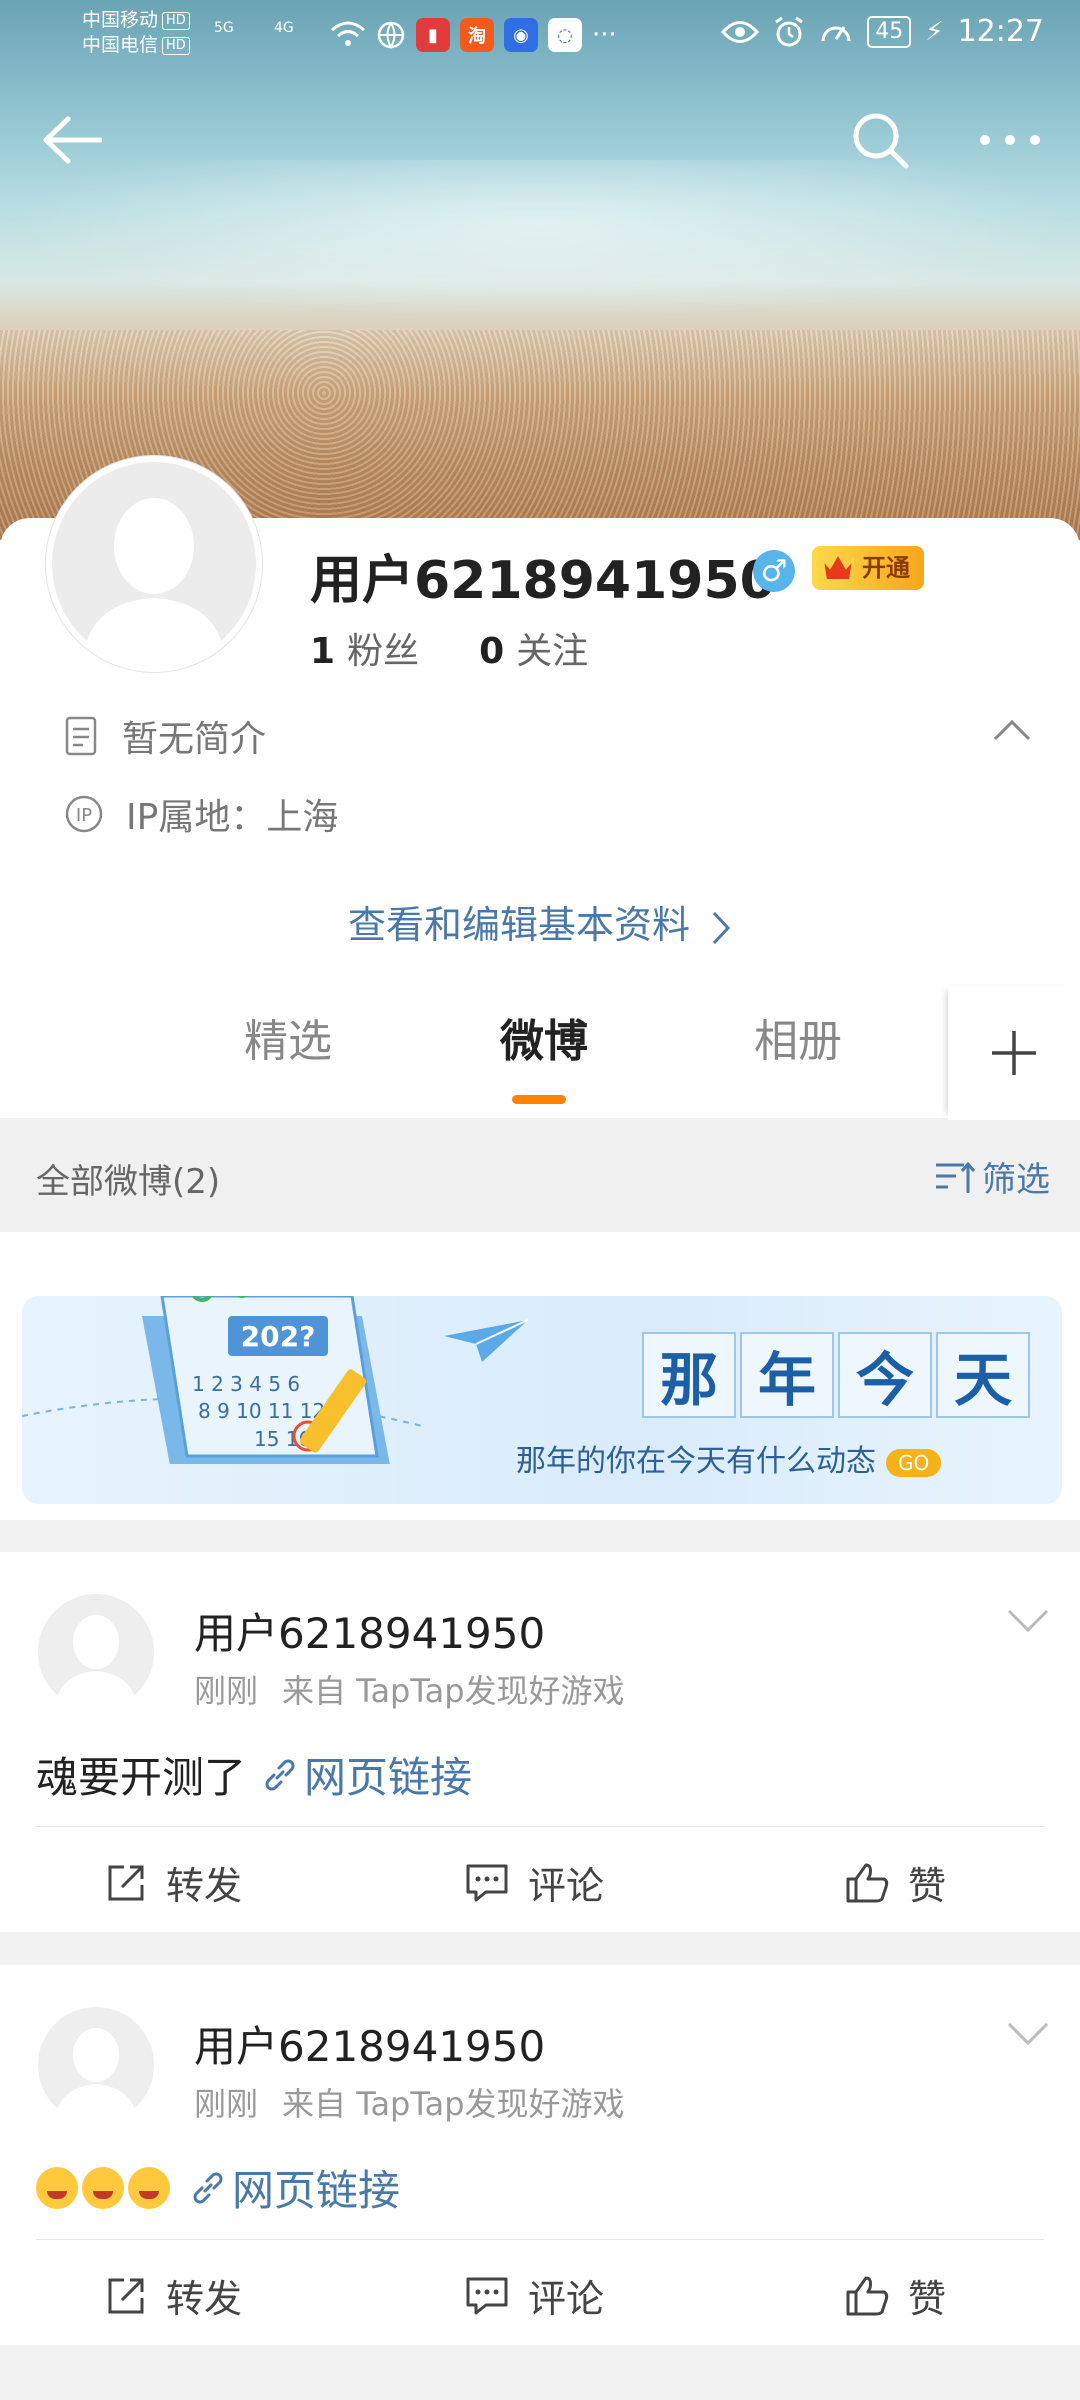  I want to click on more-dots-icon, so click(1010, 140).